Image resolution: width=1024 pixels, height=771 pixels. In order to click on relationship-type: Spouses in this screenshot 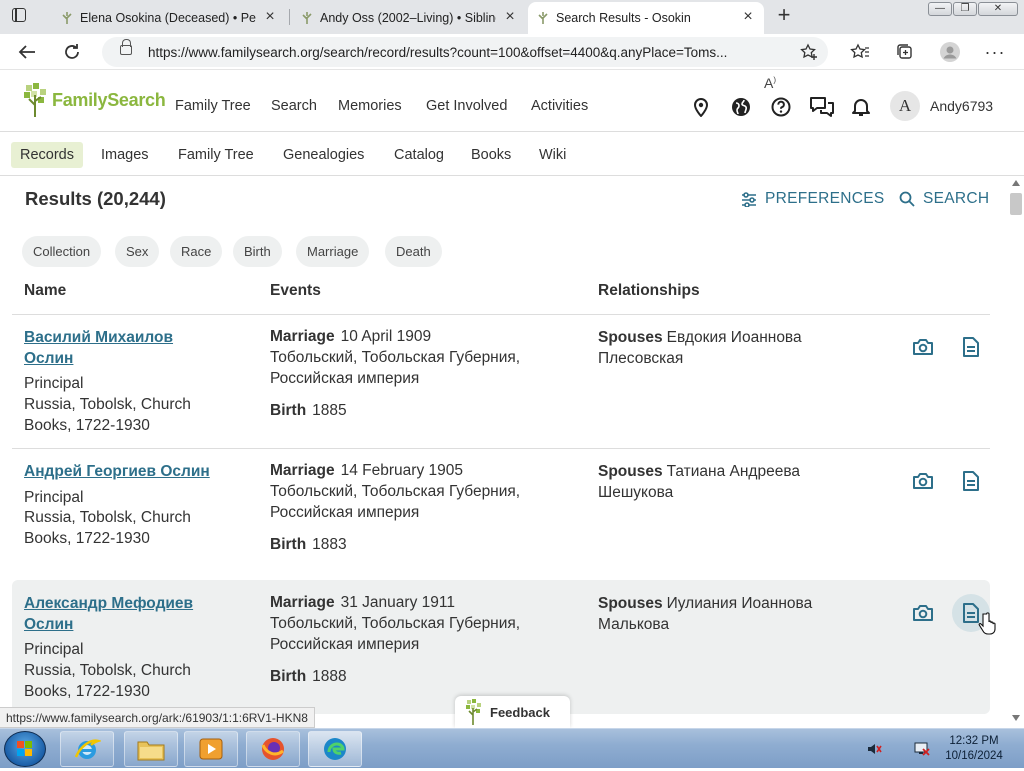, I will do `click(630, 603)`.